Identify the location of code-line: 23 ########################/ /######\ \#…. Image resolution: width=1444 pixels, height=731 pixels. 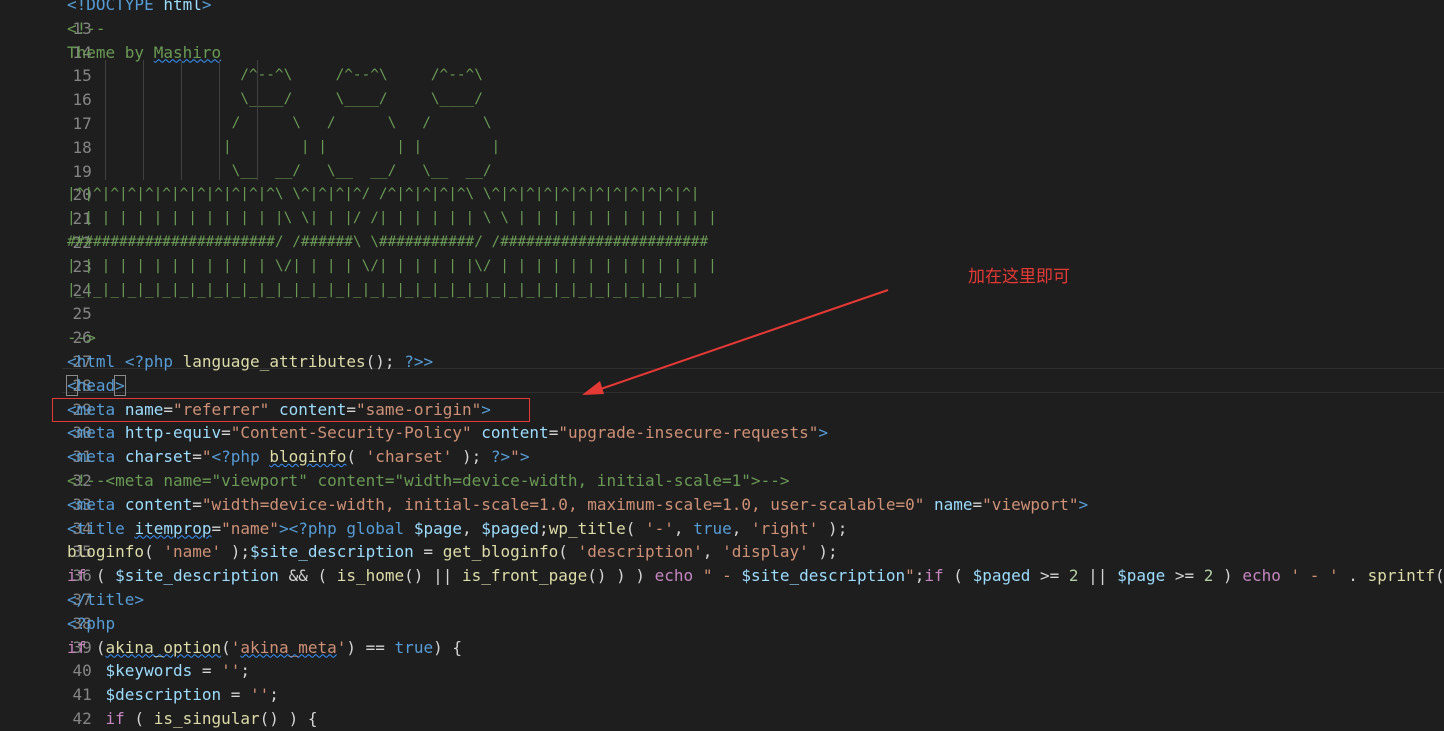
(722, 253).